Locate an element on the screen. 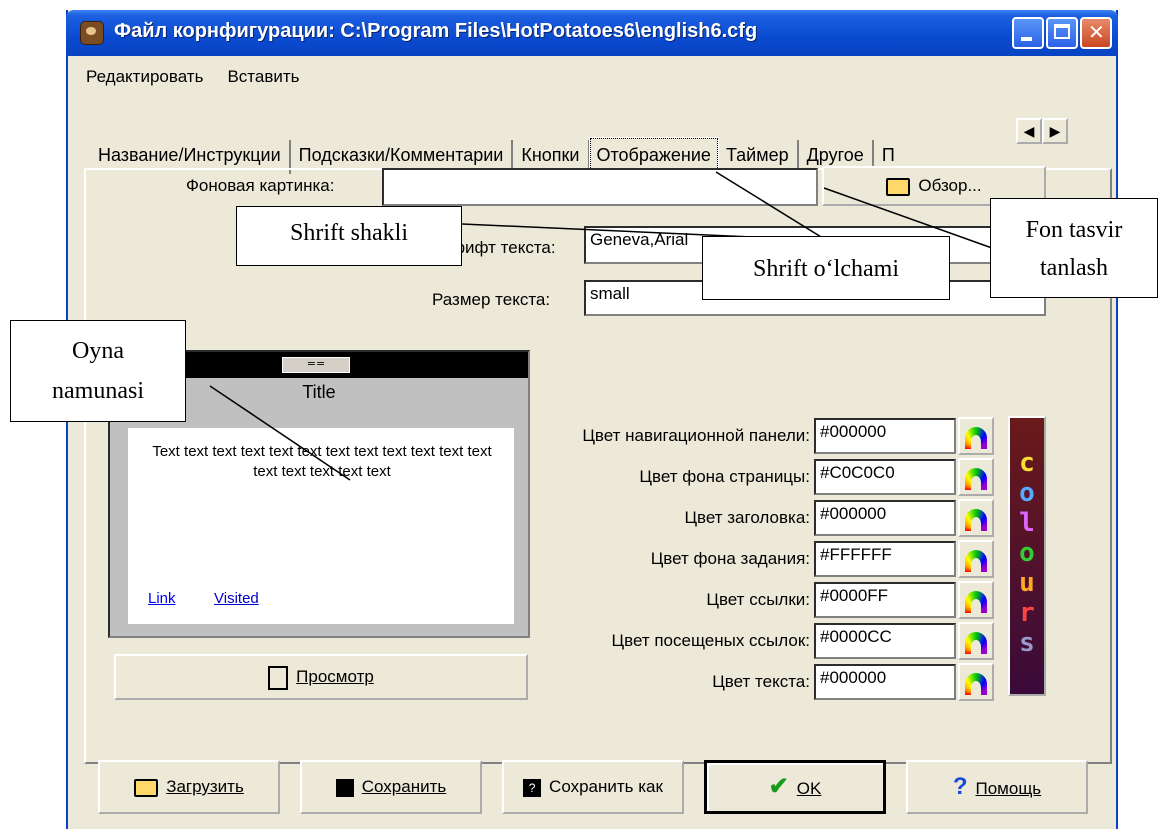 The height and width of the screenshot is (829, 1166). annotation-line-window-sample is located at coordinates (280, 433).